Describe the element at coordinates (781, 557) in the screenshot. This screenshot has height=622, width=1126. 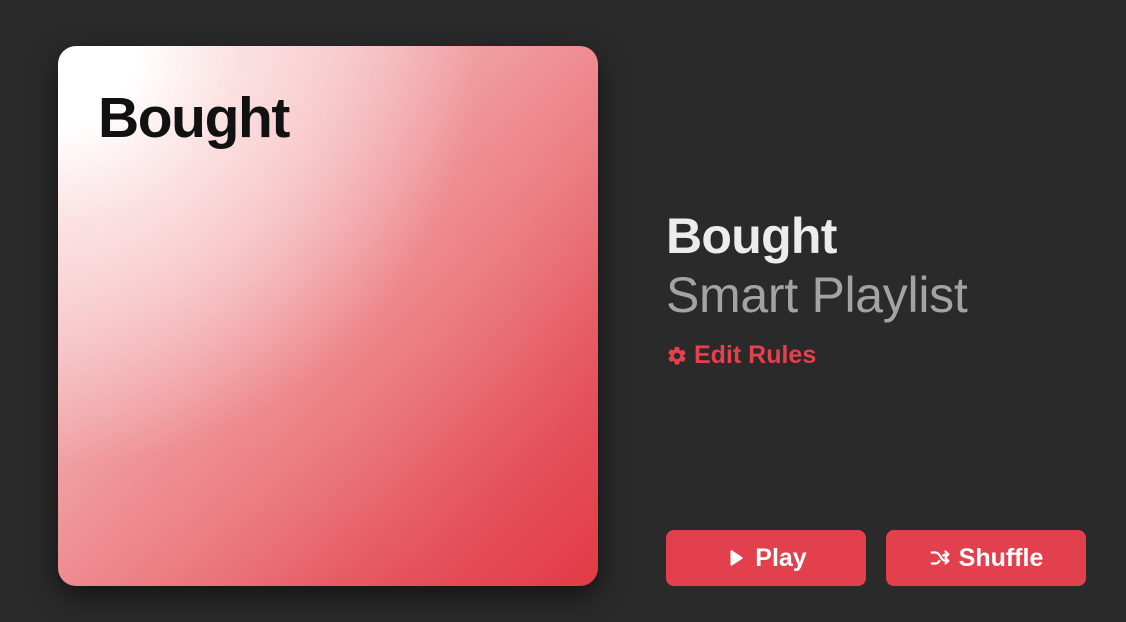
I see `play-label: Play` at that location.